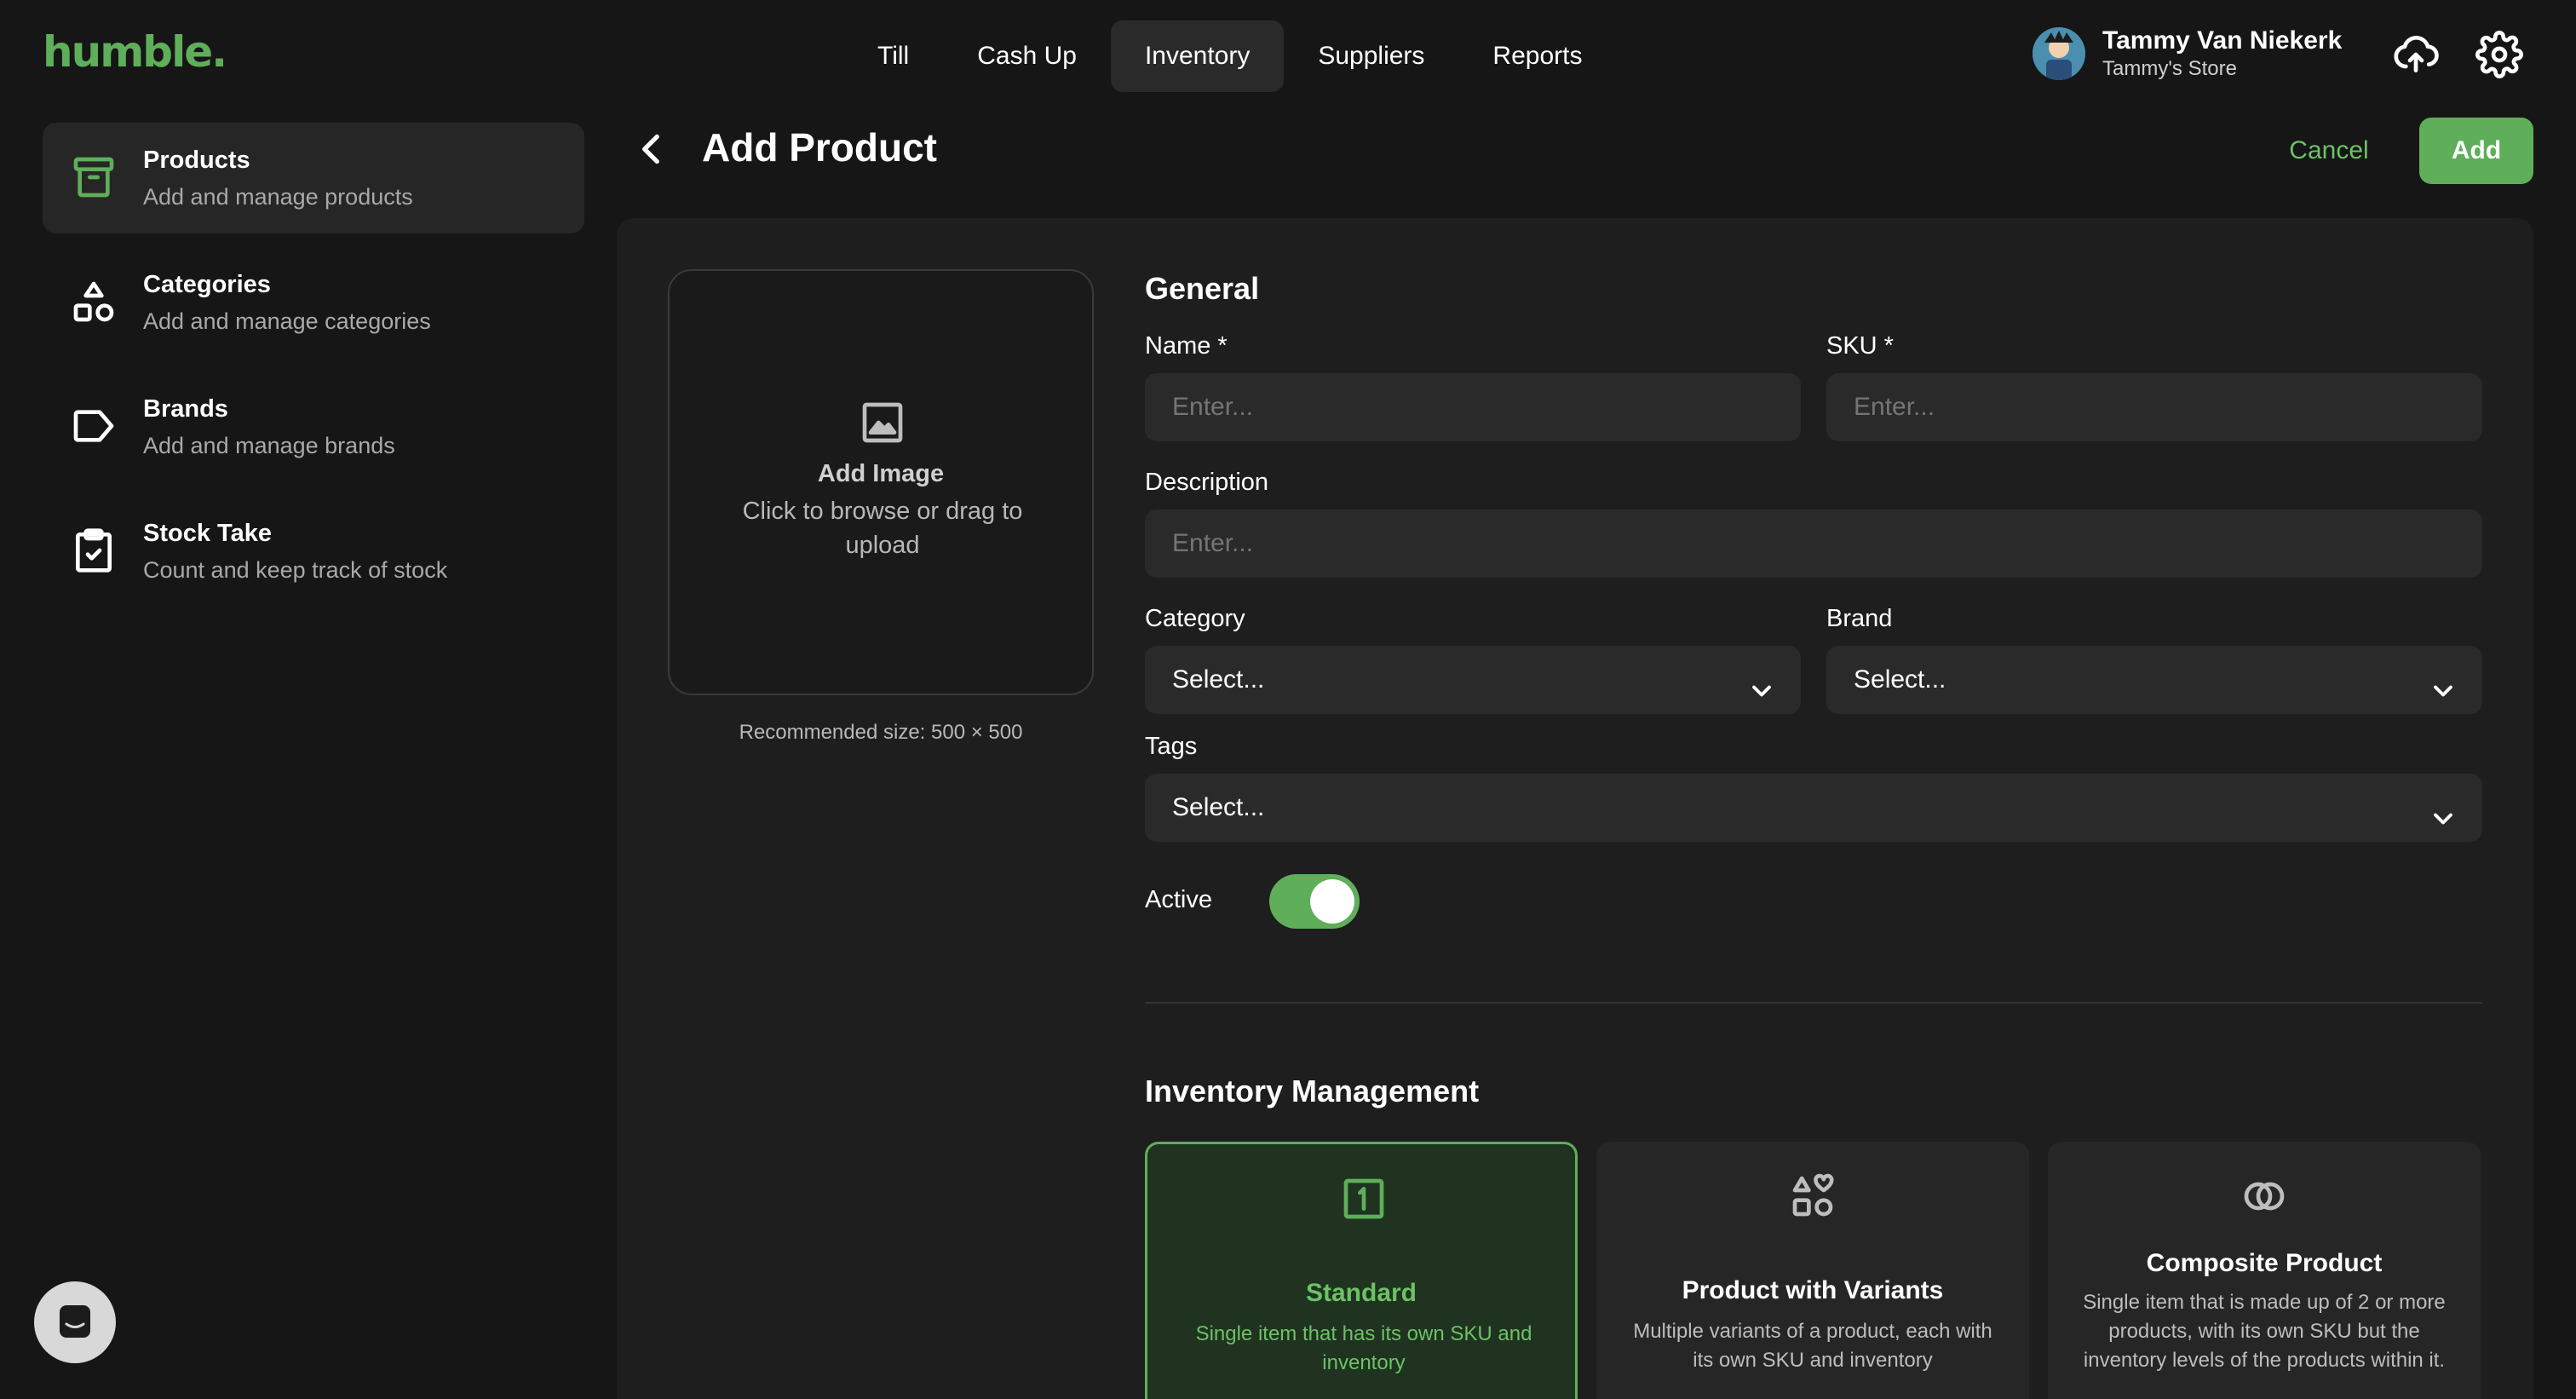 The image size is (2576, 1399). Describe the element at coordinates (1332, 901) in the screenshot. I see `toggle-knob` at that location.